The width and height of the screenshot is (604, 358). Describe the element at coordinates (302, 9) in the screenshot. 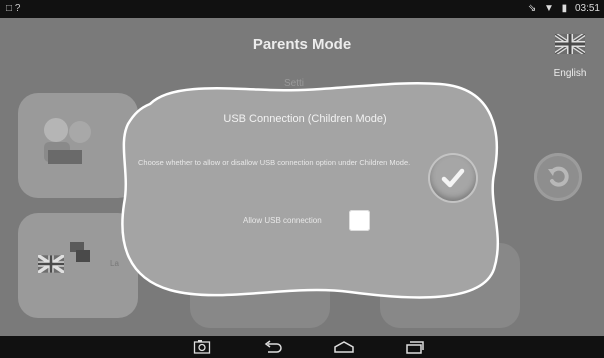

I see `status-bar: □ ? ⇘ ▼ ▮ 03:51` at that location.